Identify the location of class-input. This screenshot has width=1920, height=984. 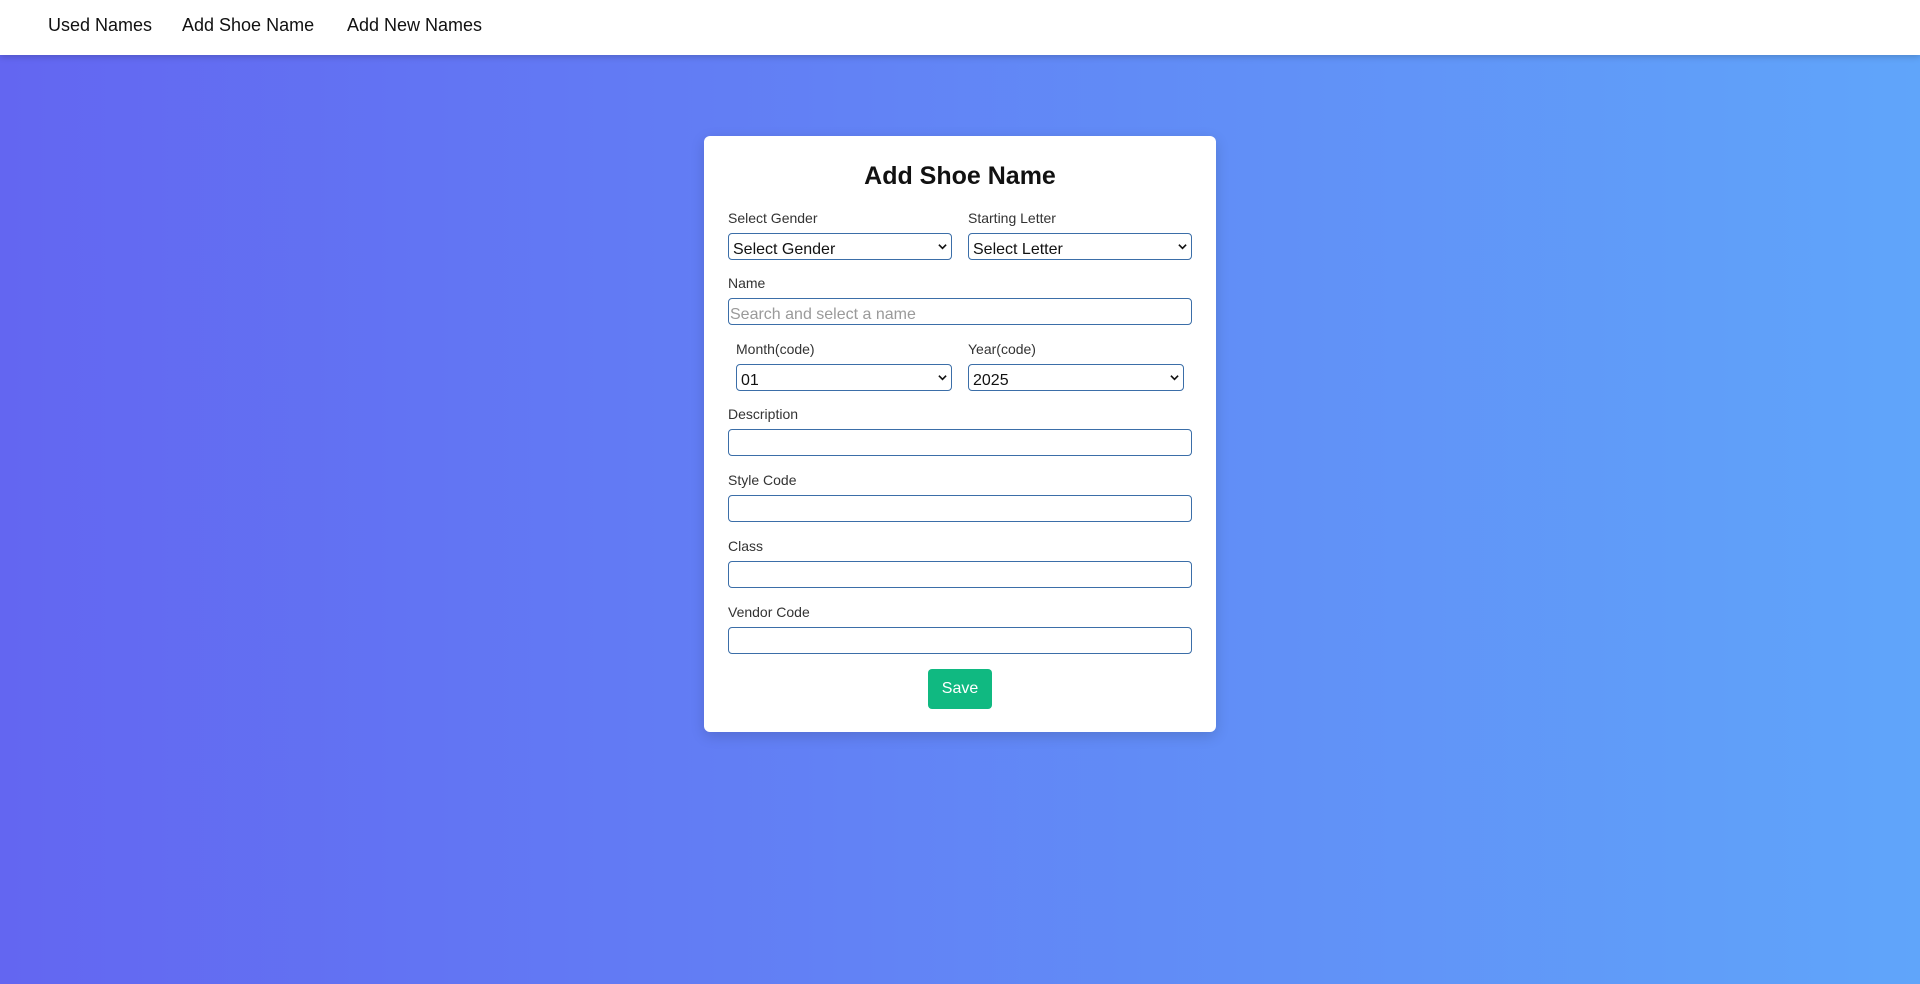
(960, 574).